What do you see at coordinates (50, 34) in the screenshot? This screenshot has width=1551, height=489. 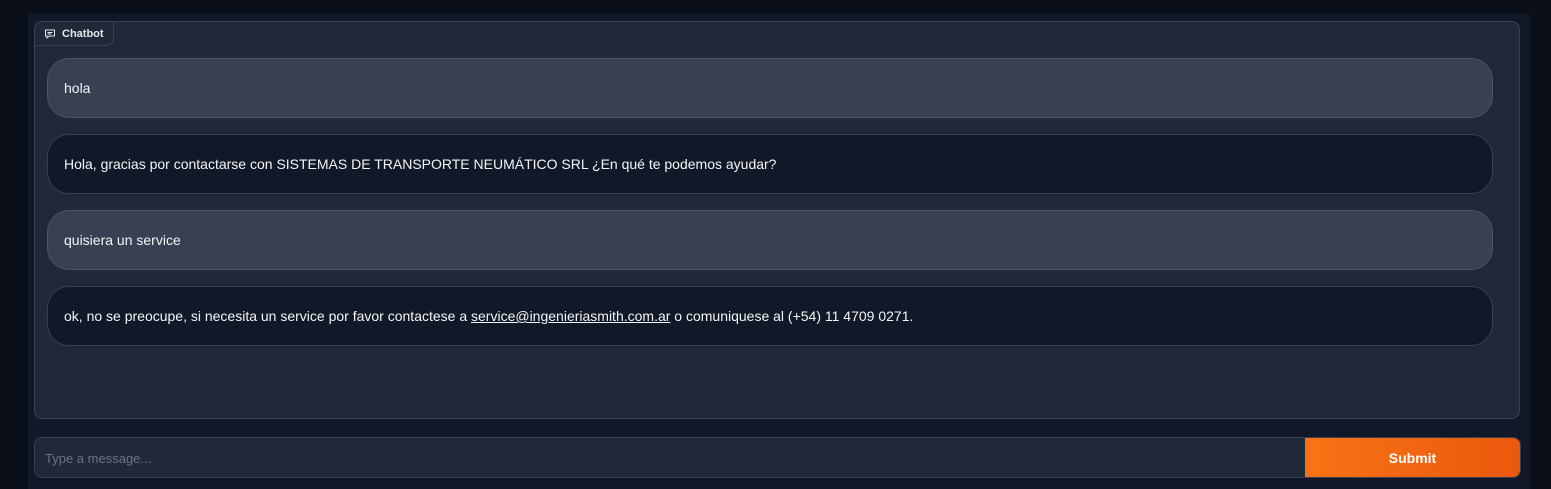 I see `chat-icon` at bounding box center [50, 34].